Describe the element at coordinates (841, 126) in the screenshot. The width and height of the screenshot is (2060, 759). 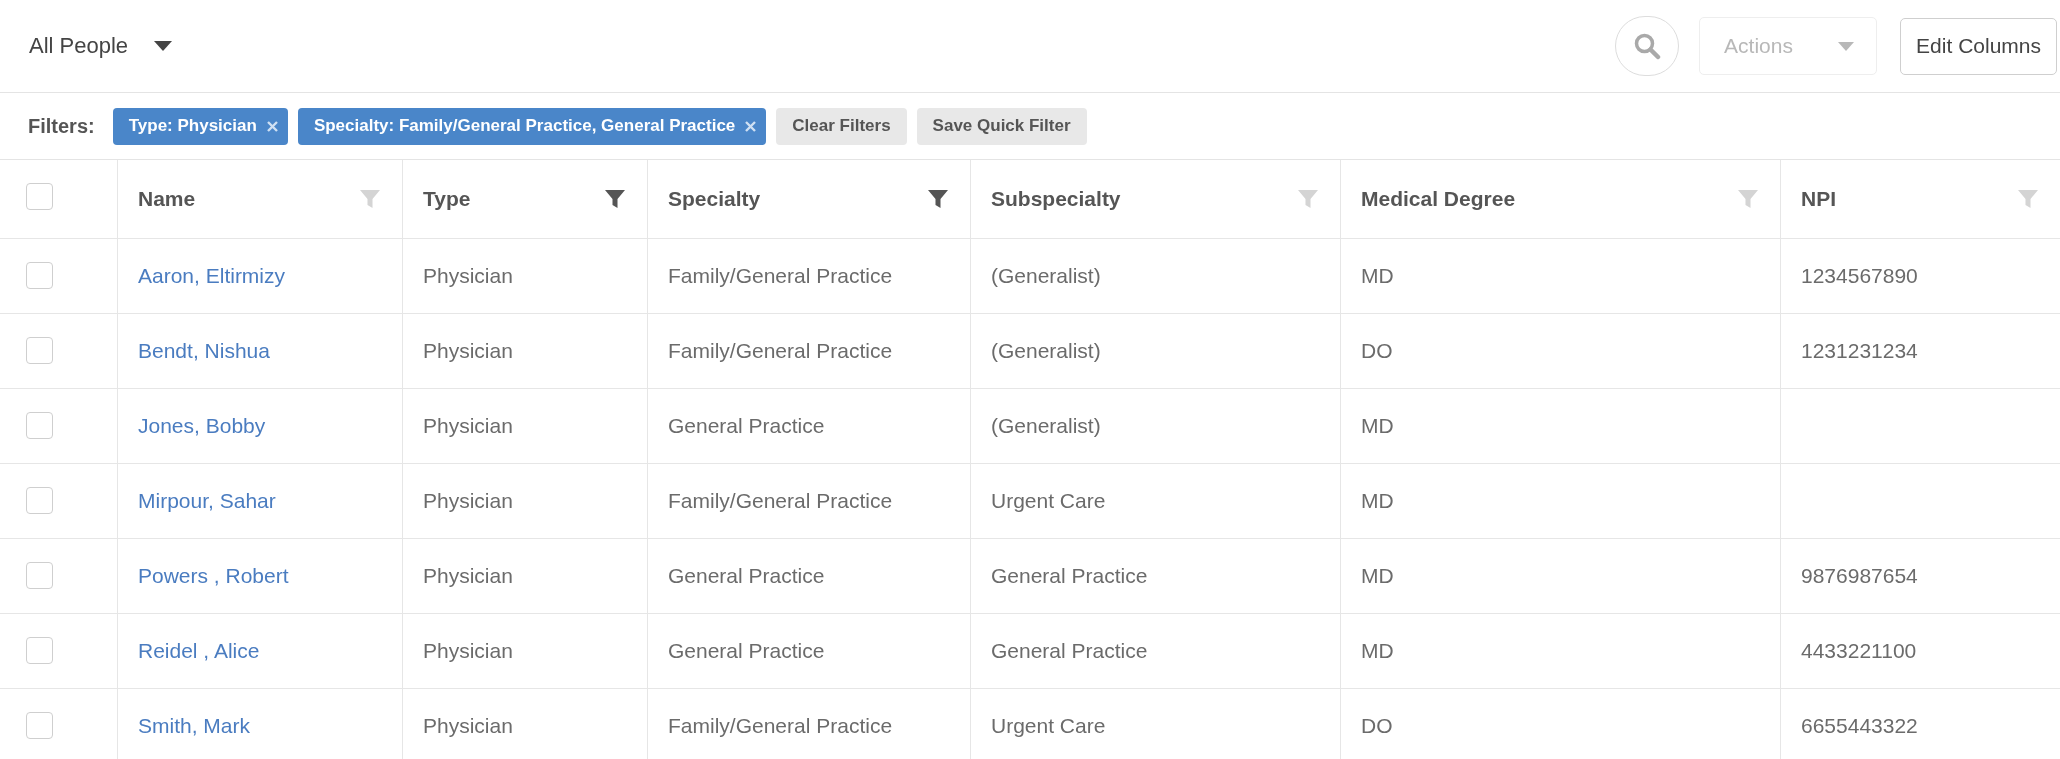
I see `filter-action-button: Clear Filters` at that location.